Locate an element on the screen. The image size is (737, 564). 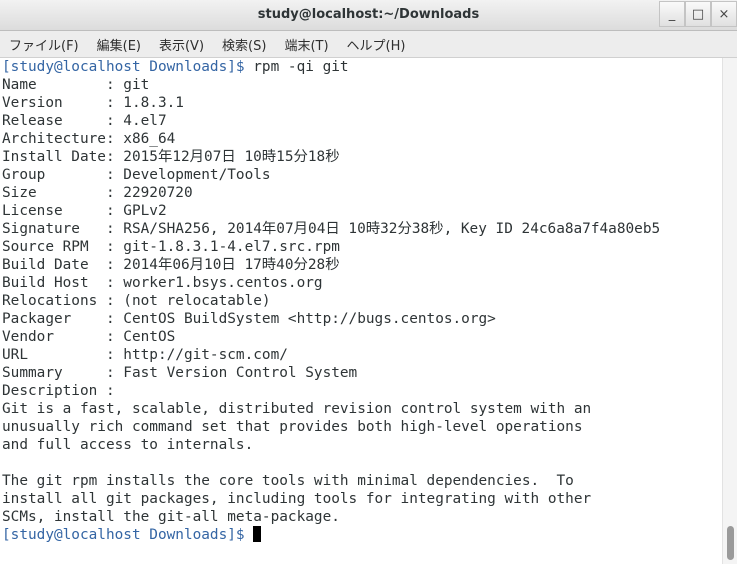
menu-edit: 編集(E) is located at coordinates (119, 44).